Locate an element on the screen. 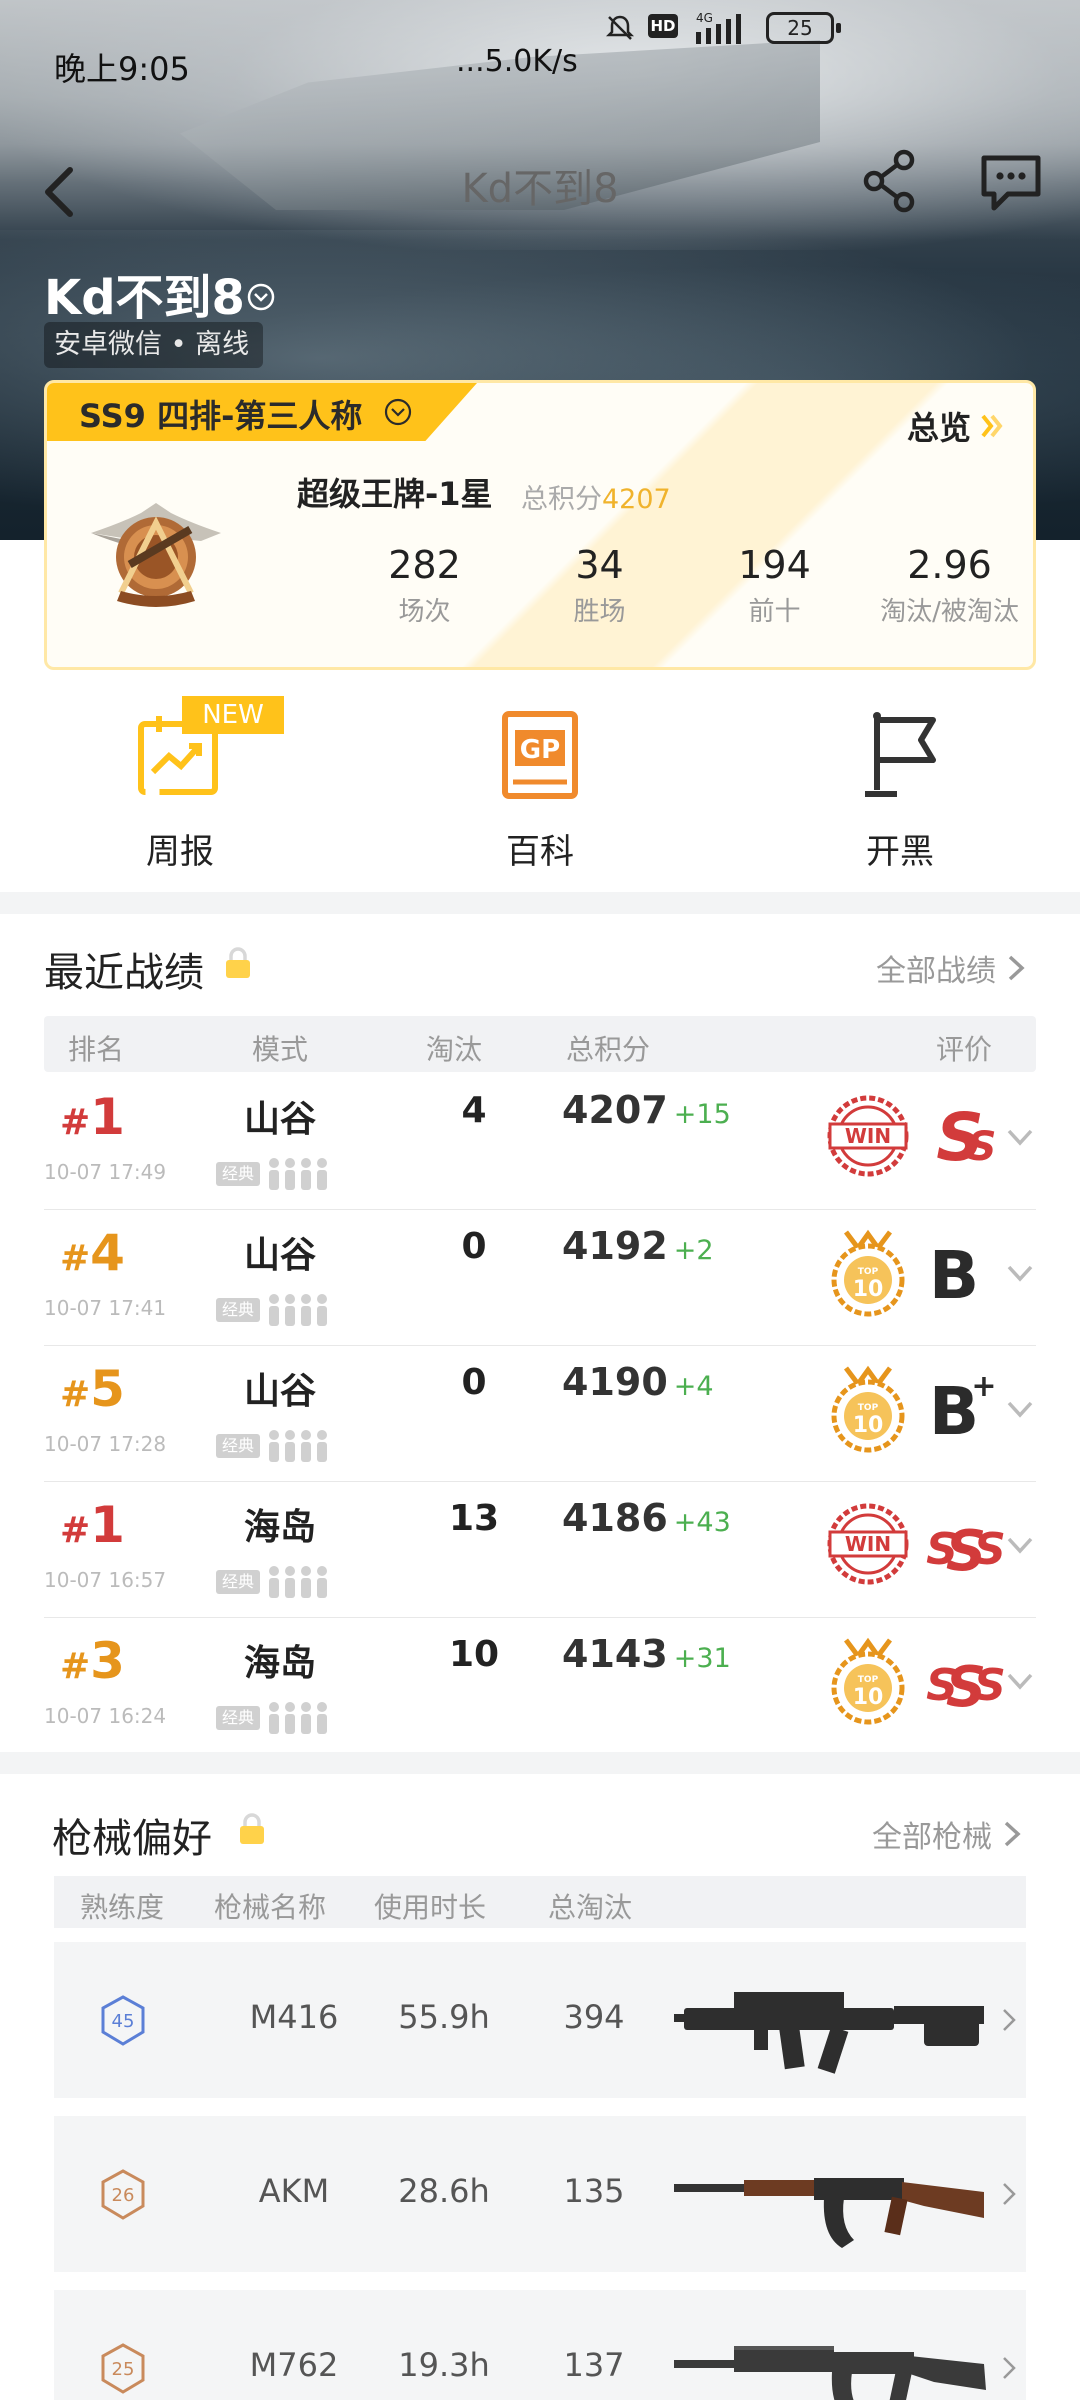 The height and width of the screenshot is (2400, 1080). weapon-preference-title: 枪械偏好 is located at coordinates (132, 1839).